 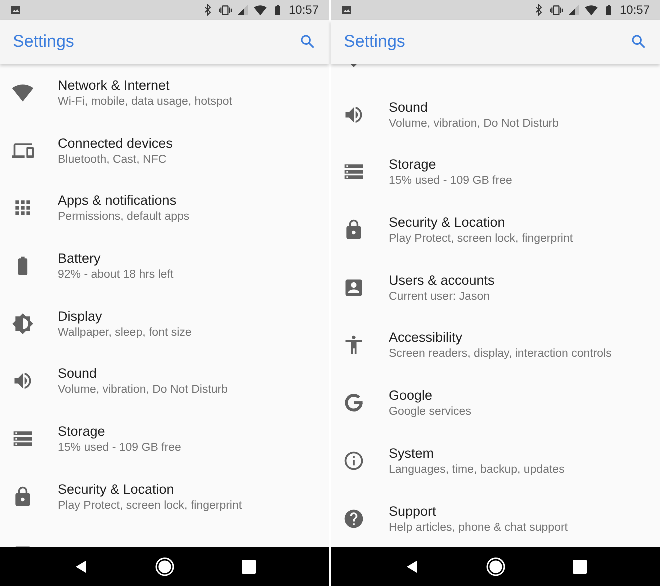 What do you see at coordinates (116, 276) in the screenshot?
I see `item-subtitle: 92% - about 18 hrs left` at bounding box center [116, 276].